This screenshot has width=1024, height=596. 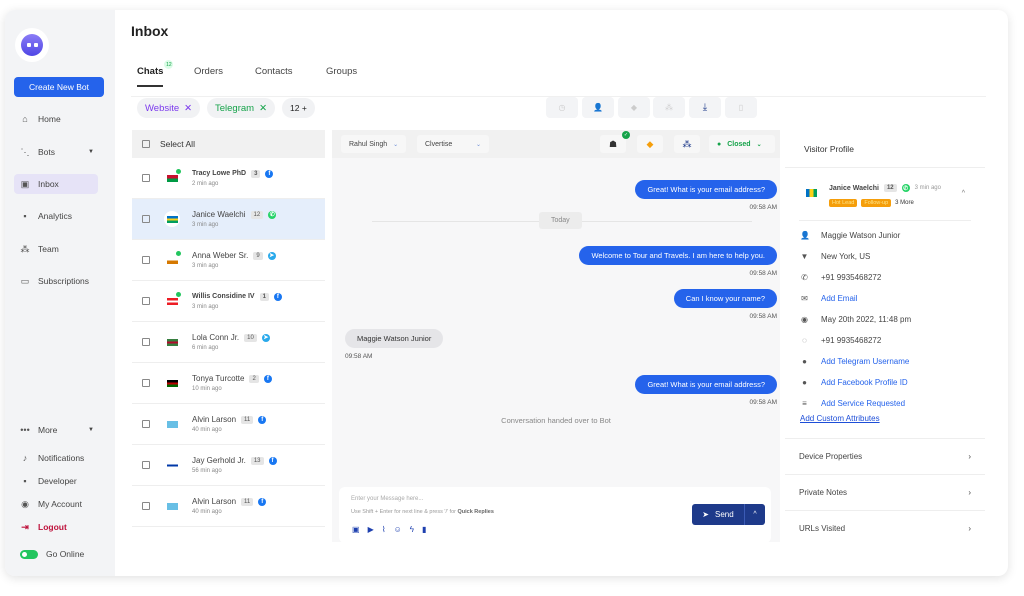 What do you see at coordinates (398, 529) in the screenshot?
I see `emoji-icon: ☺` at bounding box center [398, 529].